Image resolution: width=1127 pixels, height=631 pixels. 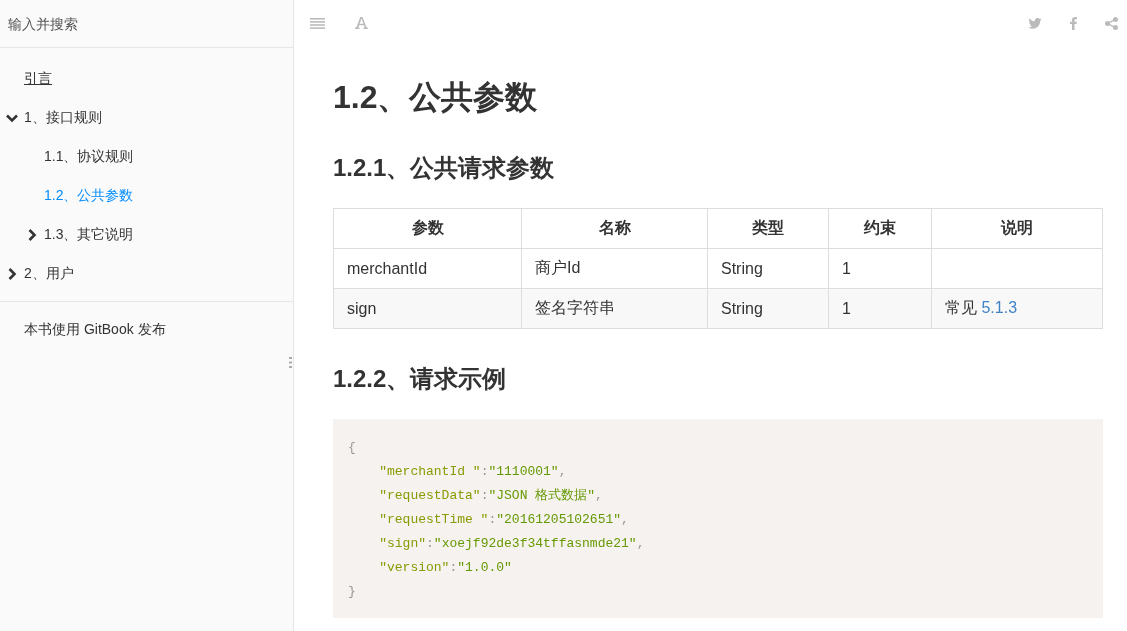 I want to click on table-cell: sign, so click(x=427, y=308).